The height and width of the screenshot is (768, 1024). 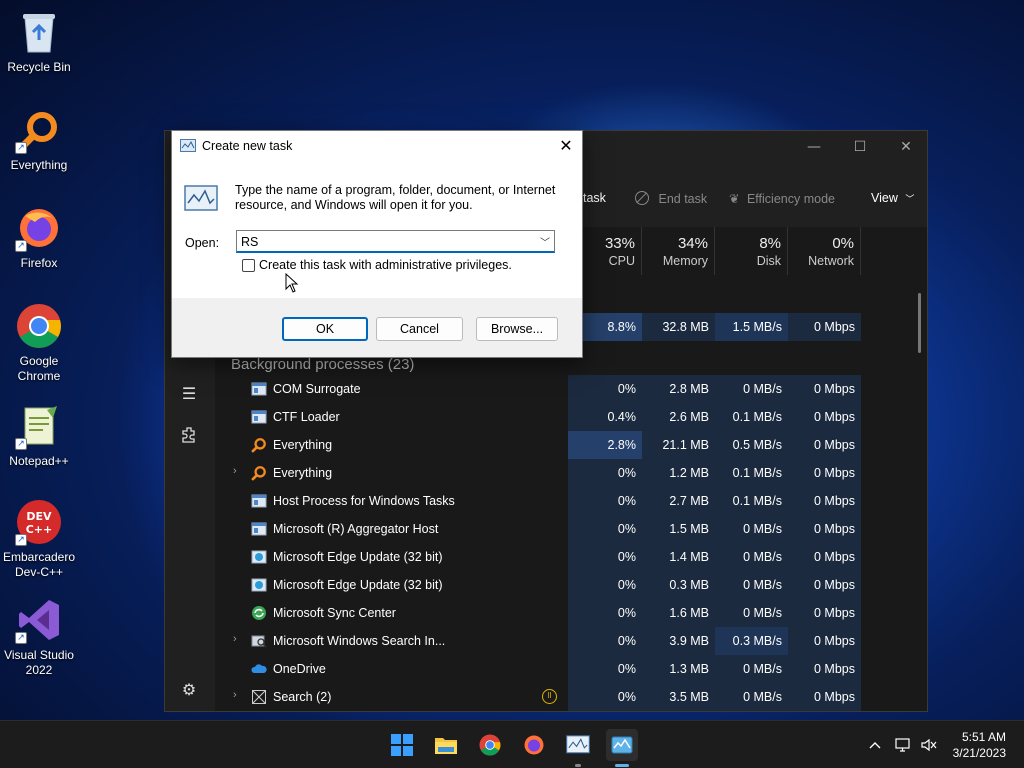 What do you see at coordinates (571, 445) in the screenshot?
I see `table-row: Everything 2.8% 21.1 MB 0.5 MB/s 0 Mbps` at bounding box center [571, 445].